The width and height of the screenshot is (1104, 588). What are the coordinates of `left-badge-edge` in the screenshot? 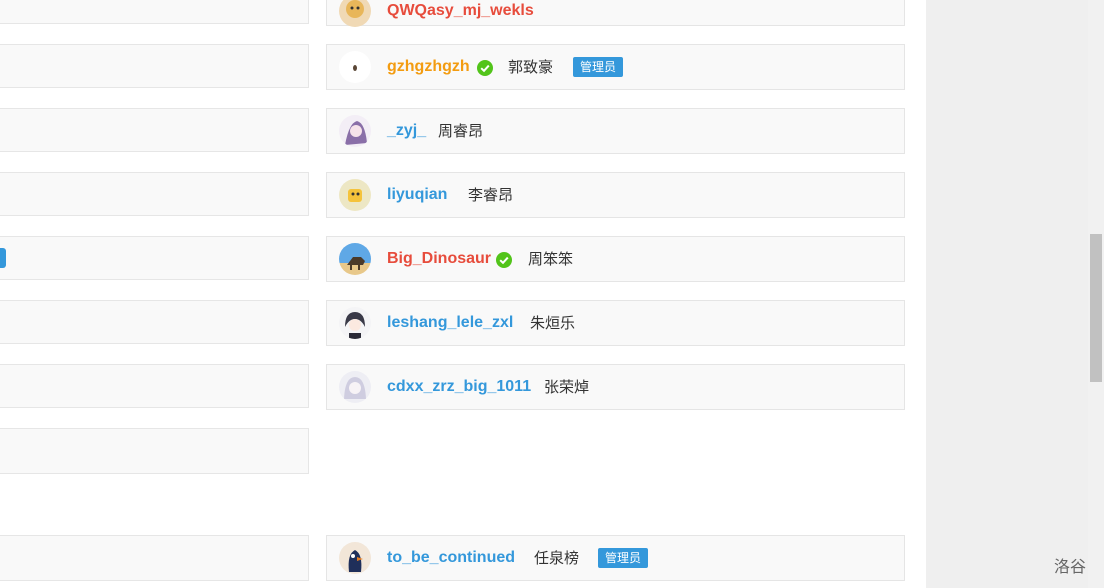 It's located at (3, 258).